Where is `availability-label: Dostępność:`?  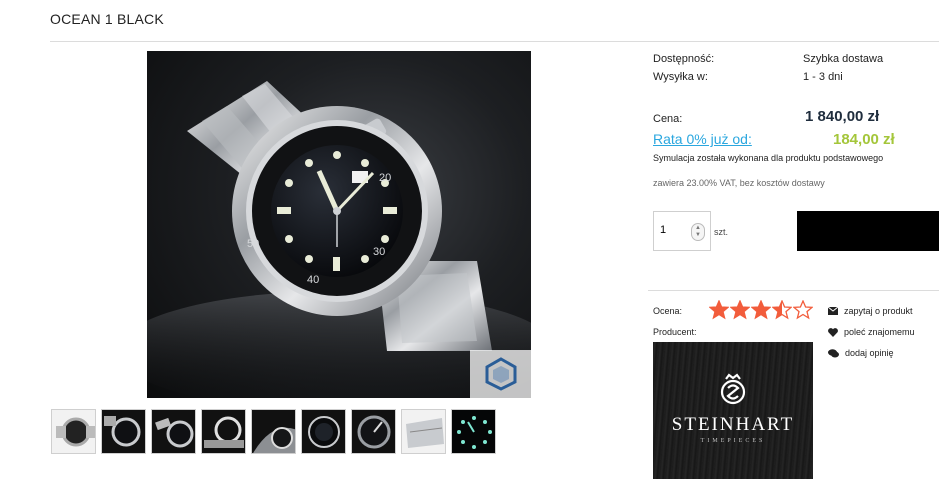 availability-label: Dostępność: is located at coordinates (684, 59).